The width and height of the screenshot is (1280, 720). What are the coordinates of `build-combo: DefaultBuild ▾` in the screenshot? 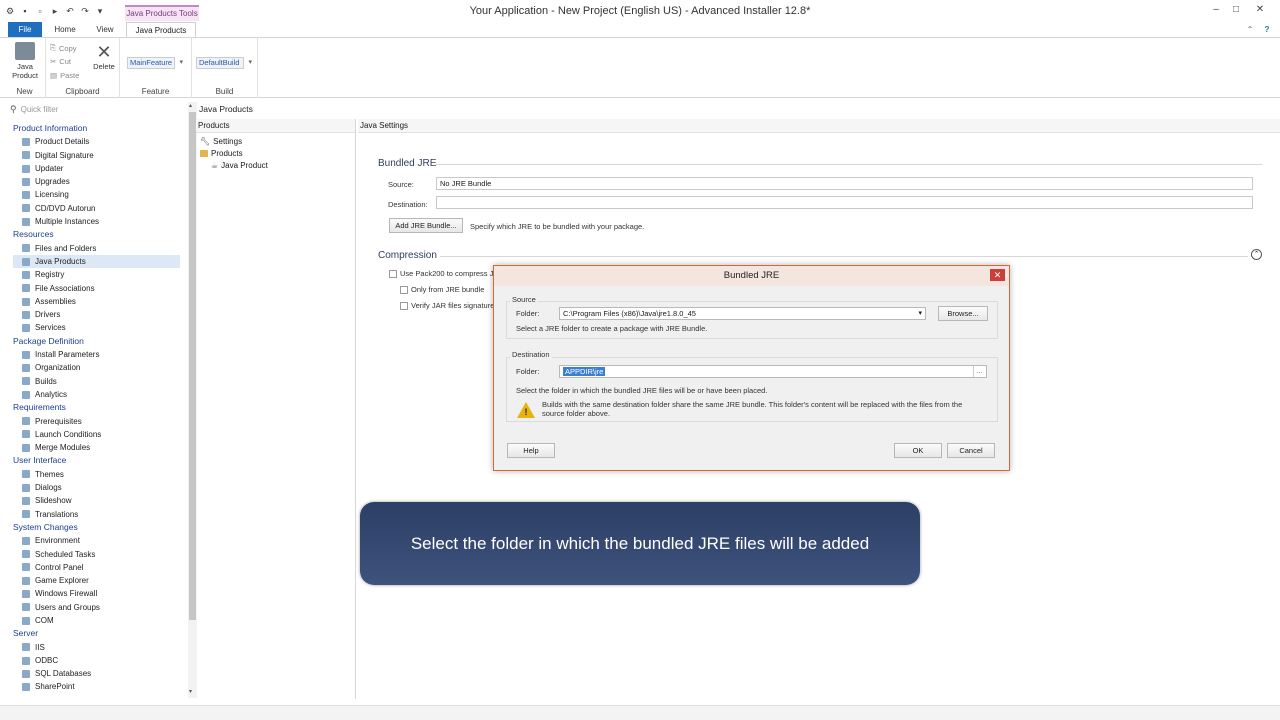 It's located at (224, 63).